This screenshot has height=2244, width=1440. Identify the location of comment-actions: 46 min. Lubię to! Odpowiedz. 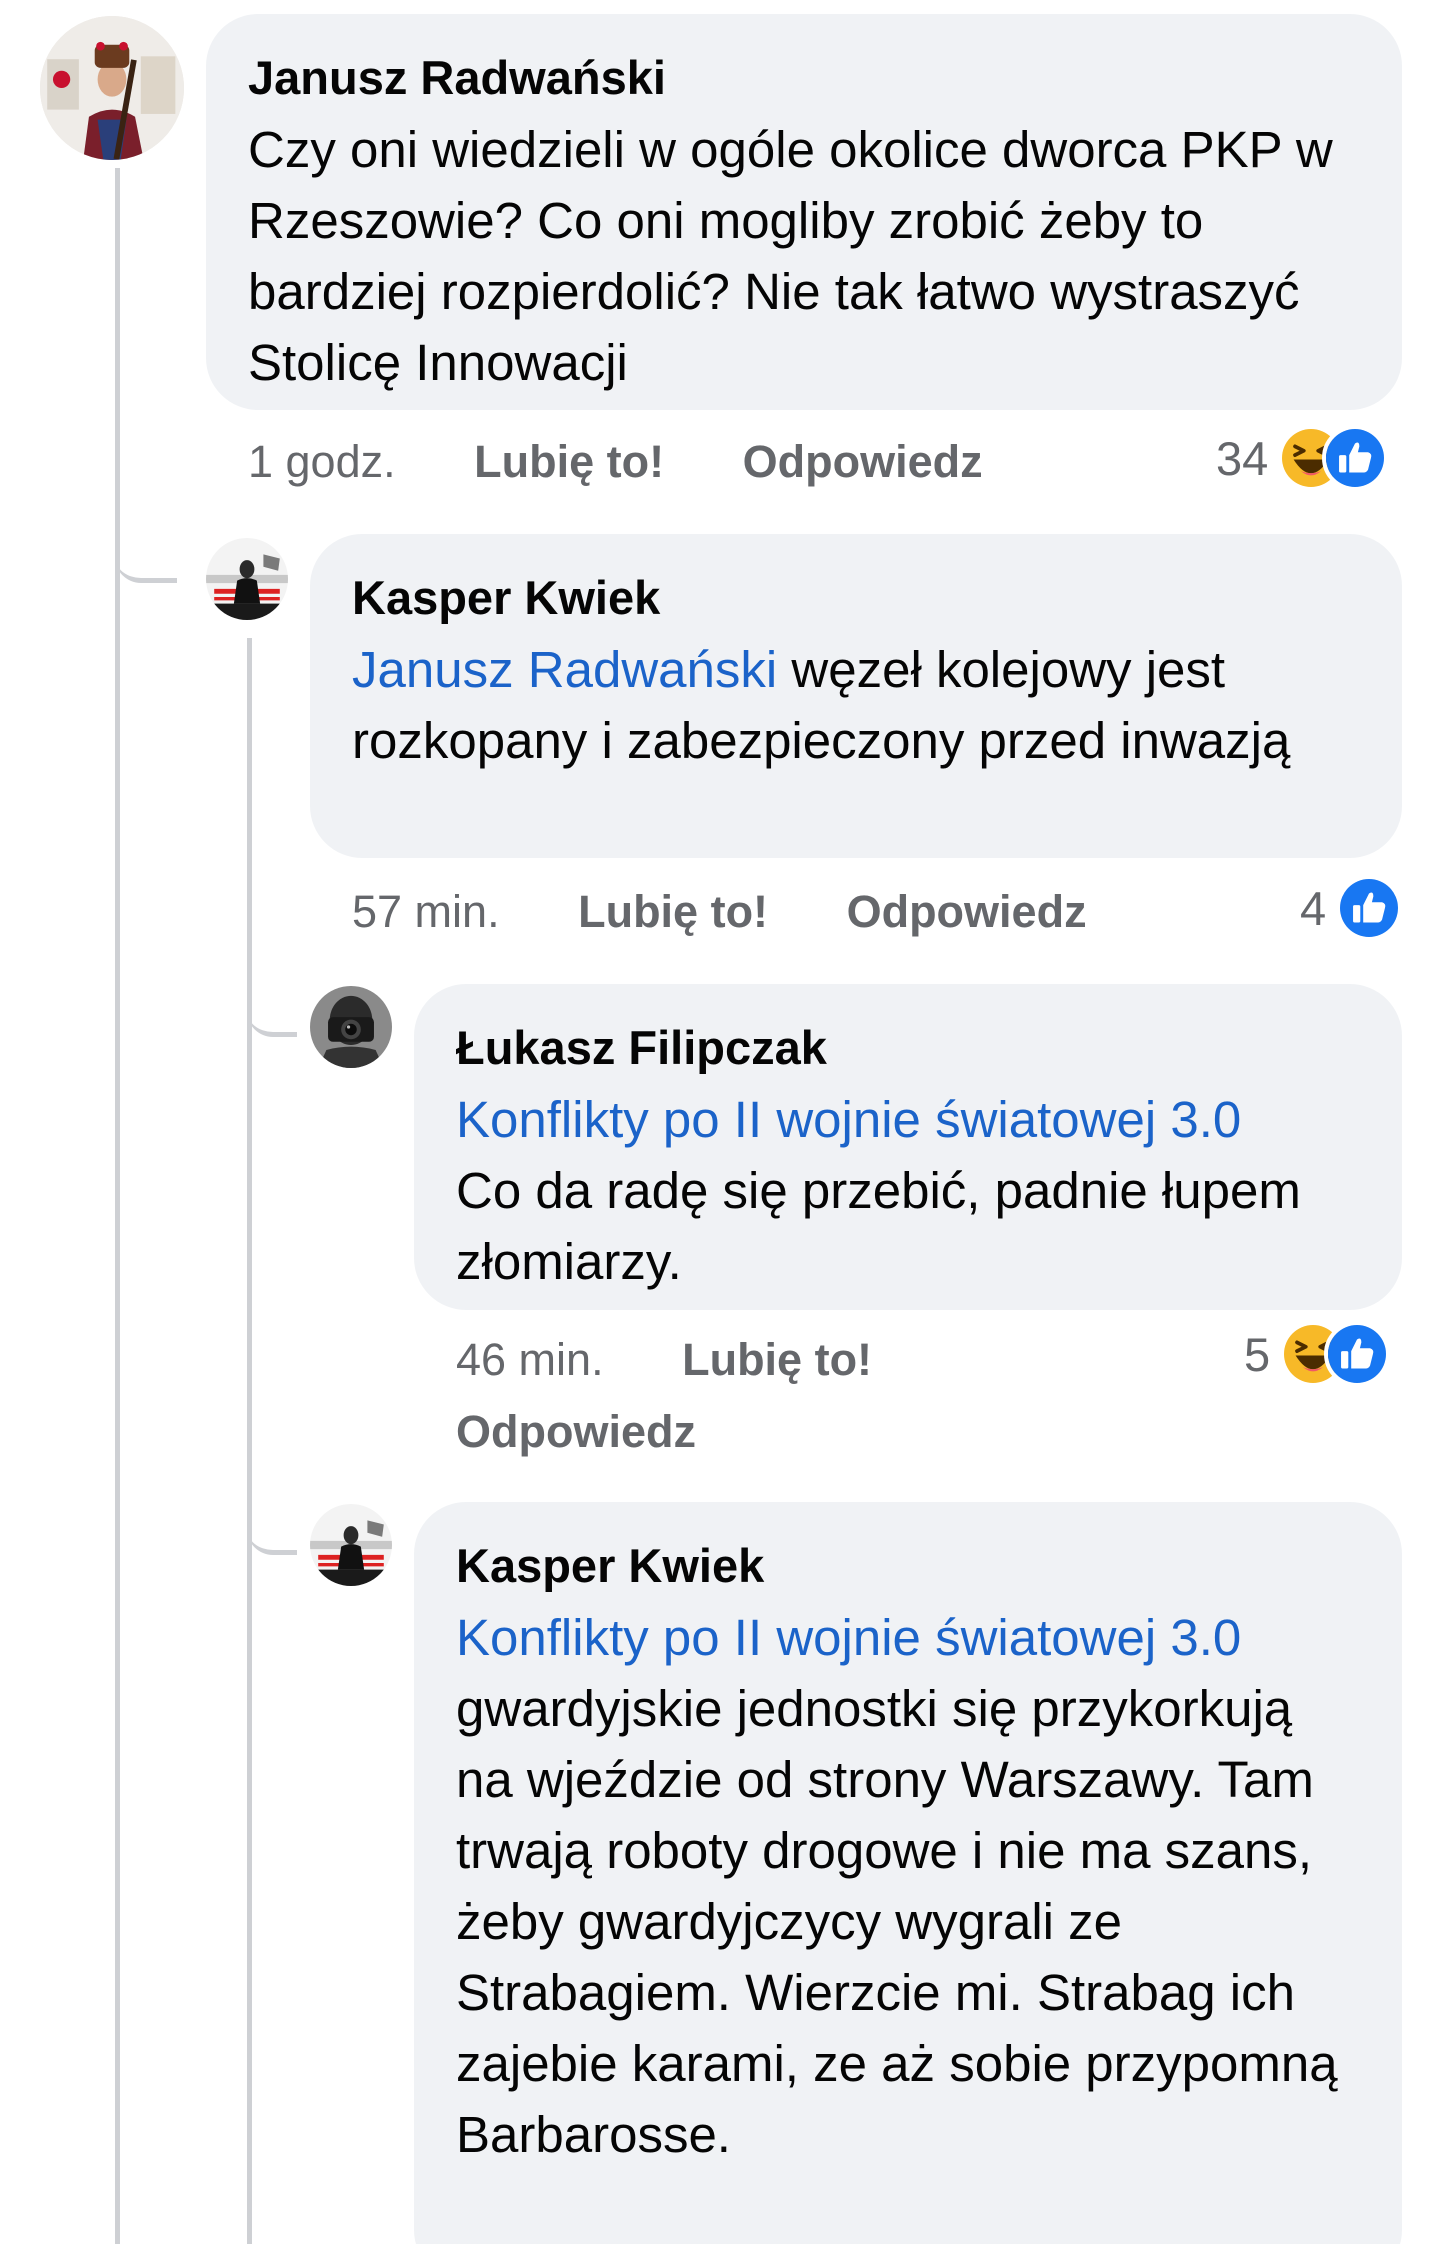
(736, 1396).